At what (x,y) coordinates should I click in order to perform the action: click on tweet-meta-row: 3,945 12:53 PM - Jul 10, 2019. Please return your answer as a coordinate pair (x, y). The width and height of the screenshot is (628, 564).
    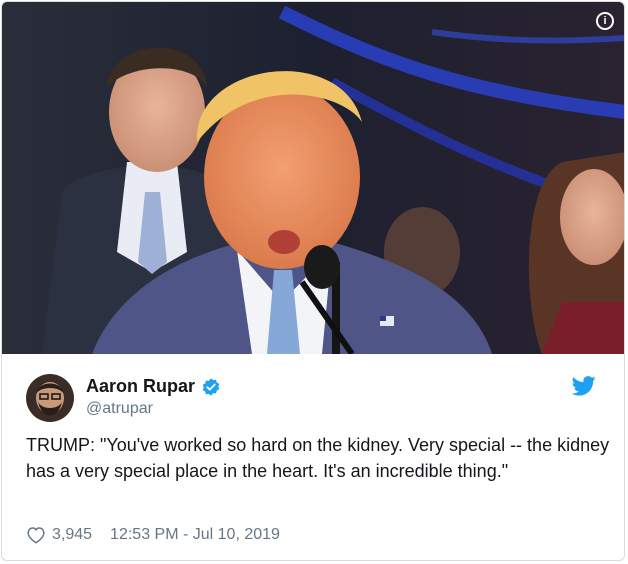
    Looking at the image, I should click on (153, 535).